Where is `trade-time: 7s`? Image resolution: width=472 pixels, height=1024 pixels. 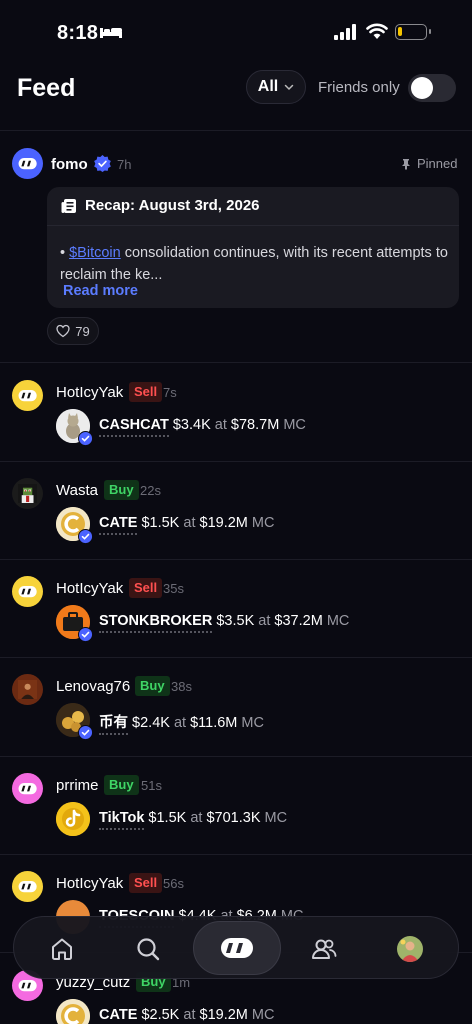 trade-time: 7s is located at coordinates (170, 392).